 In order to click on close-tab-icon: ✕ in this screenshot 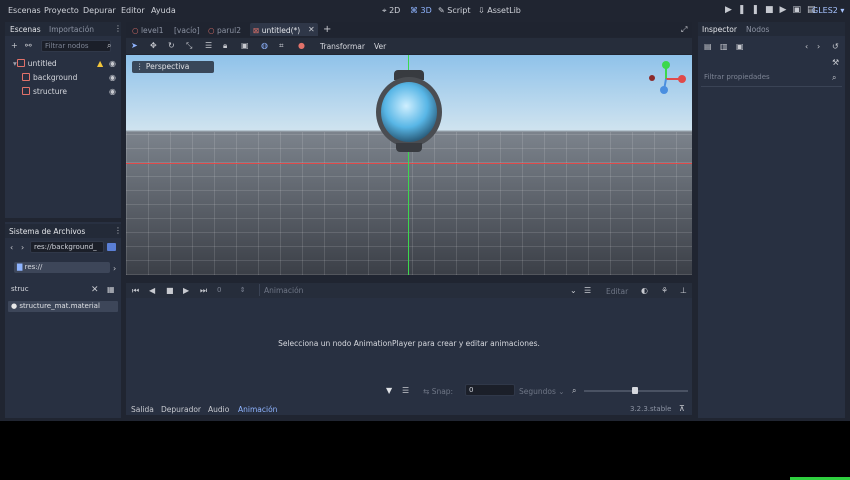, I will do `click(311, 29)`.